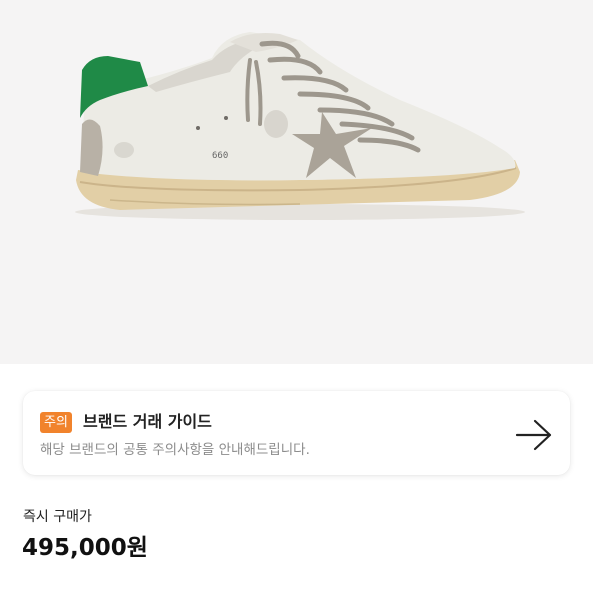 The width and height of the screenshot is (593, 593). I want to click on brand-guide-card: 주의 브랜드 거래 가이드 해당 브랜드의 공통 주의사항을 안내해드립니다., so click(296, 433).